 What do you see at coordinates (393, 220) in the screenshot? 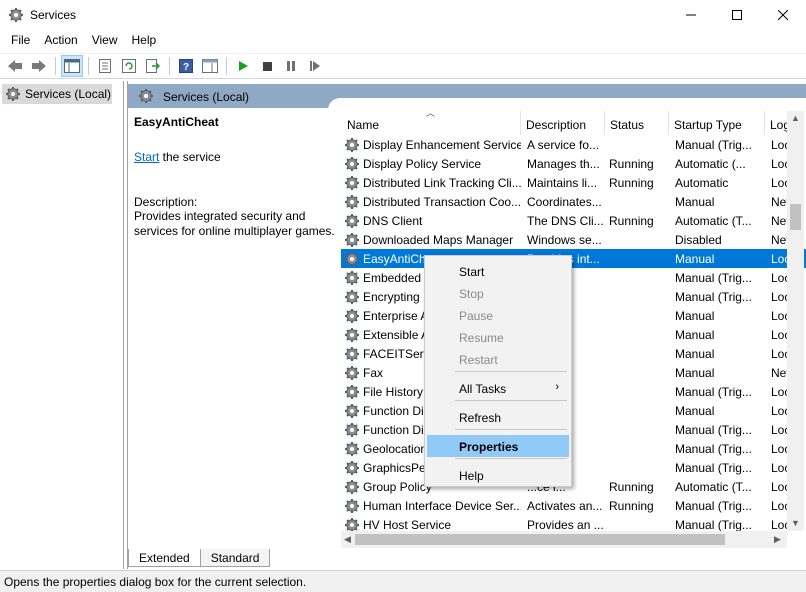
I see `service-name: DNS Client` at bounding box center [393, 220].